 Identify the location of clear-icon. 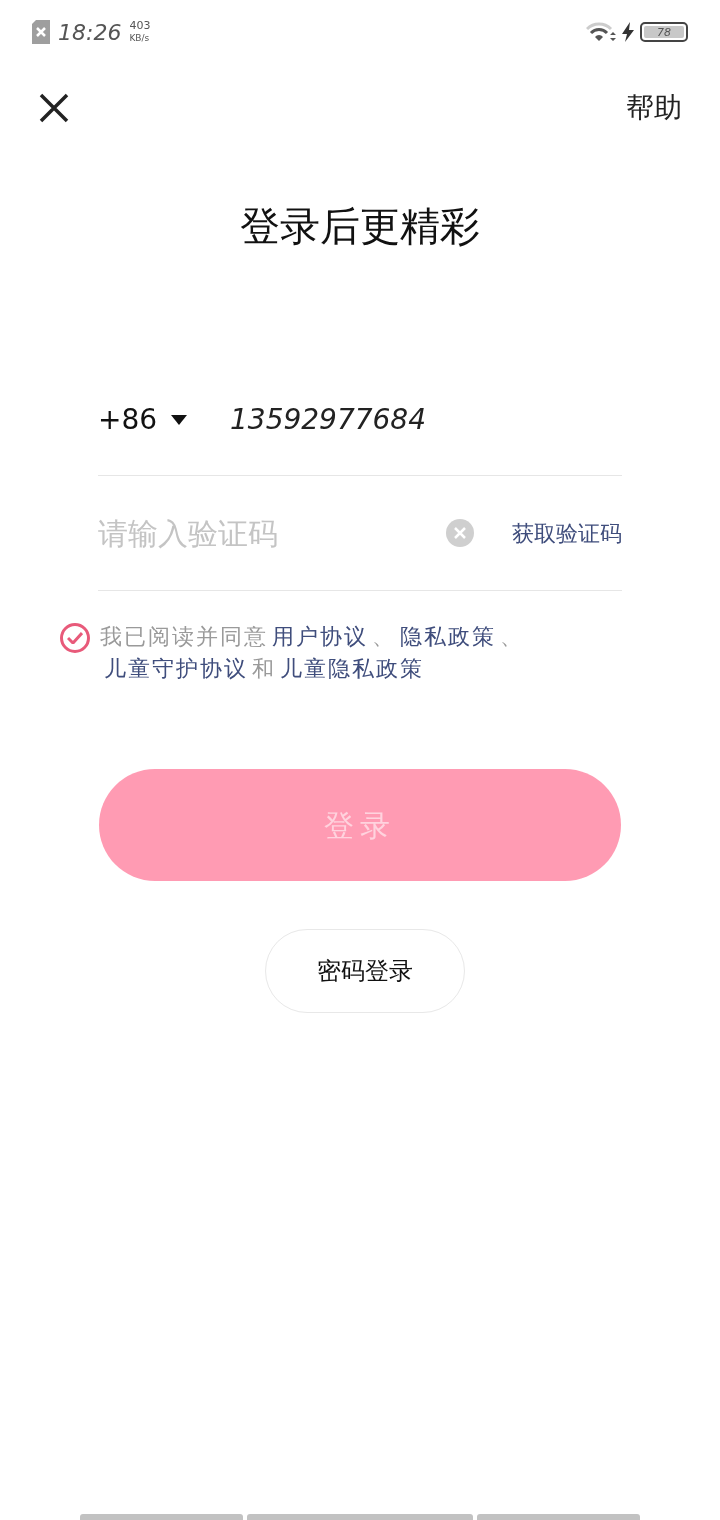
(460, 533).